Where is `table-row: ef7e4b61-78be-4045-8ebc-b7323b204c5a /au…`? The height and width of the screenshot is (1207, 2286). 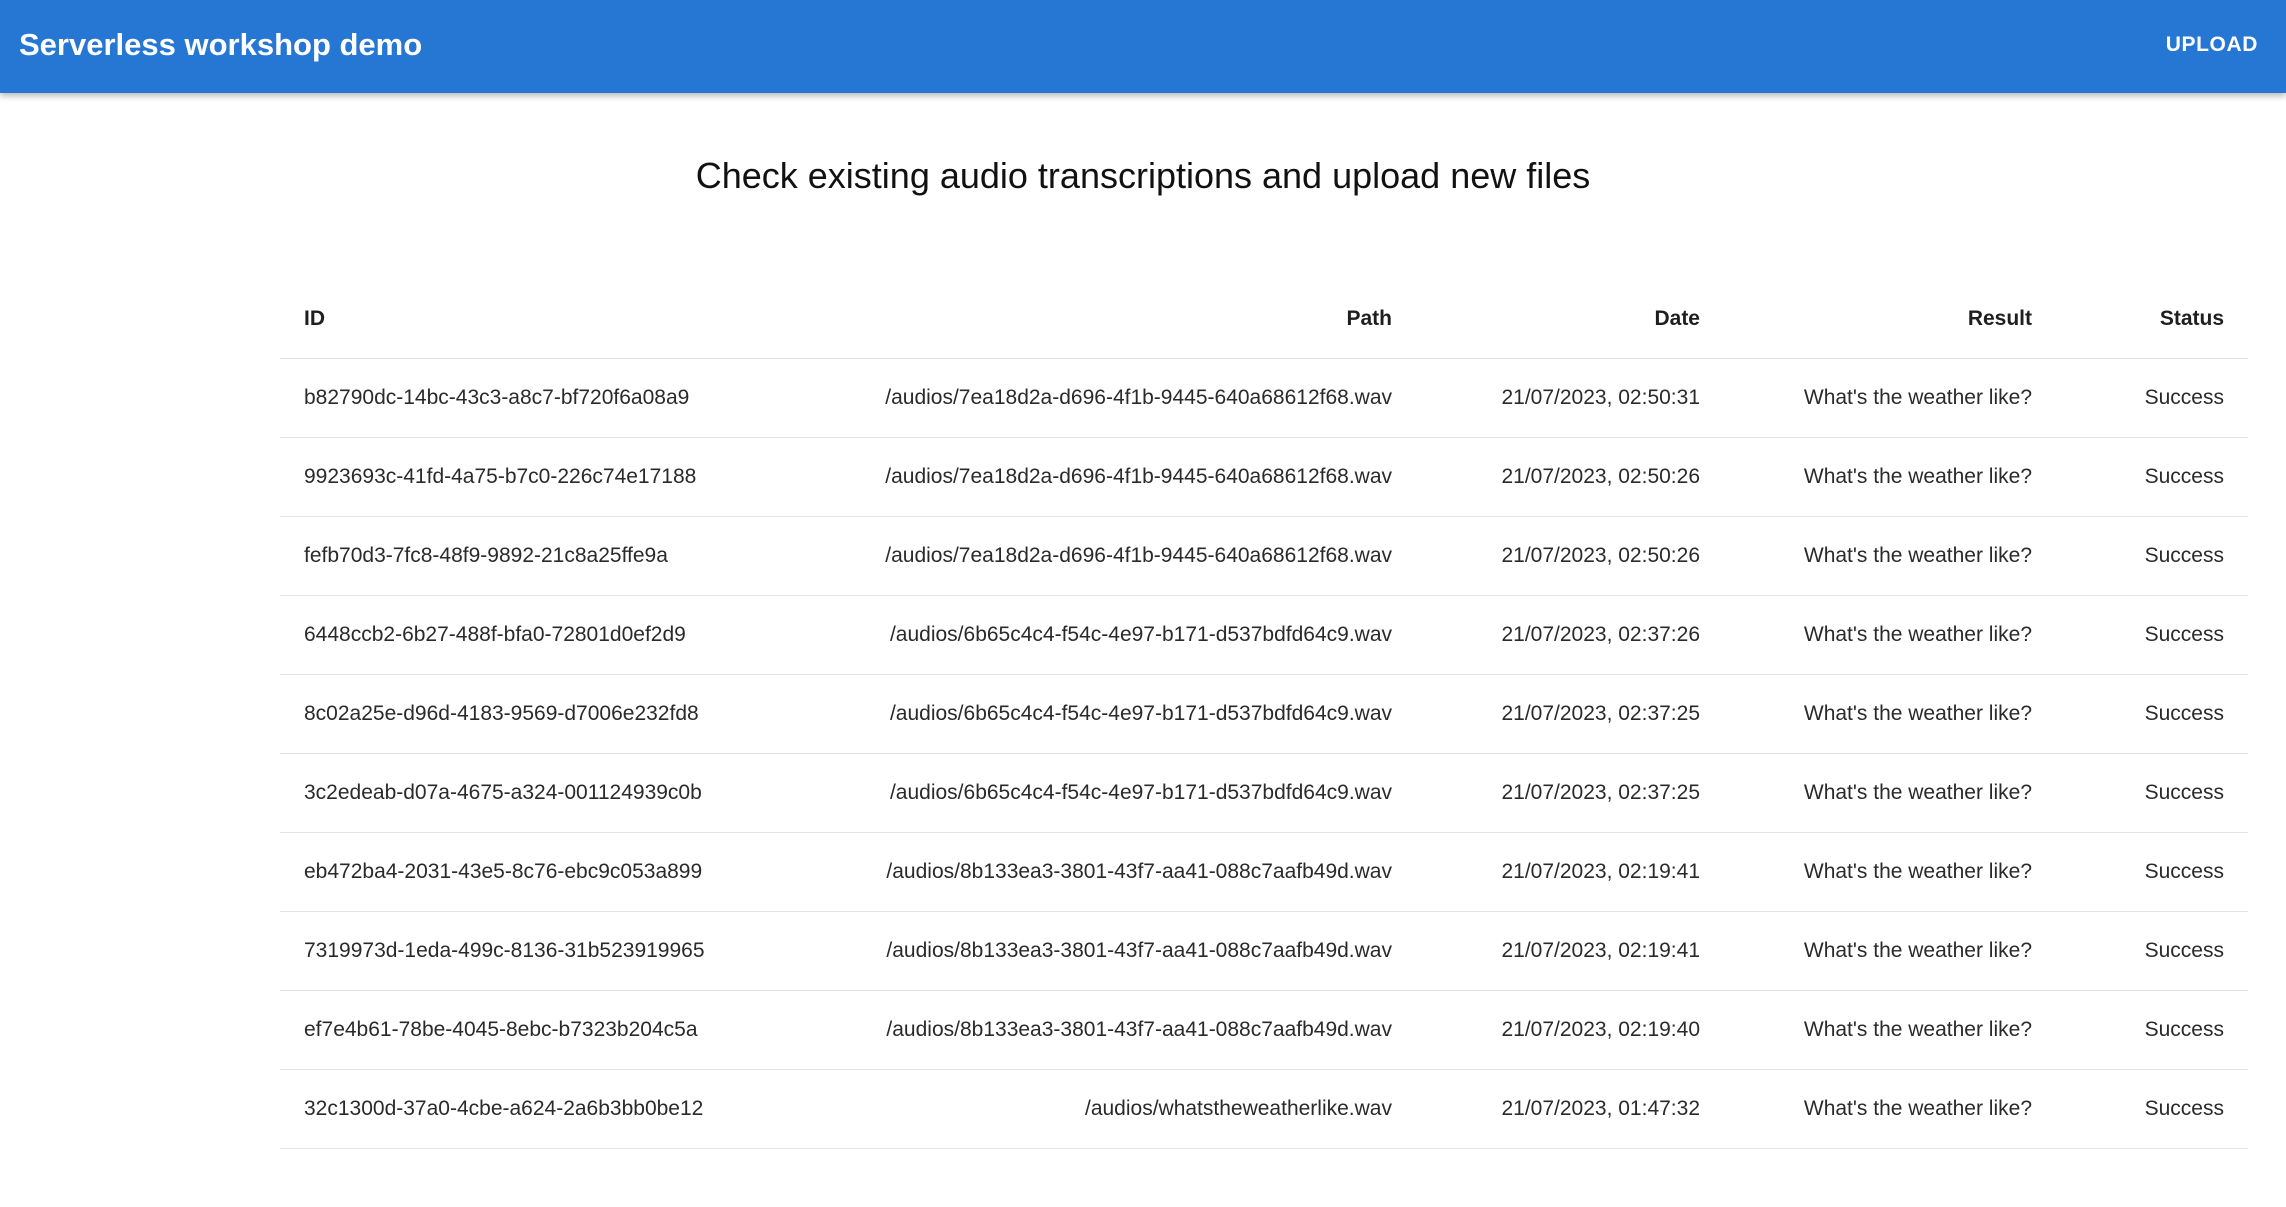 table-row: ef7e4b61-78be-4045-8ebc-b7323b204c5a /au… is located at coordinates (1264, 1030).